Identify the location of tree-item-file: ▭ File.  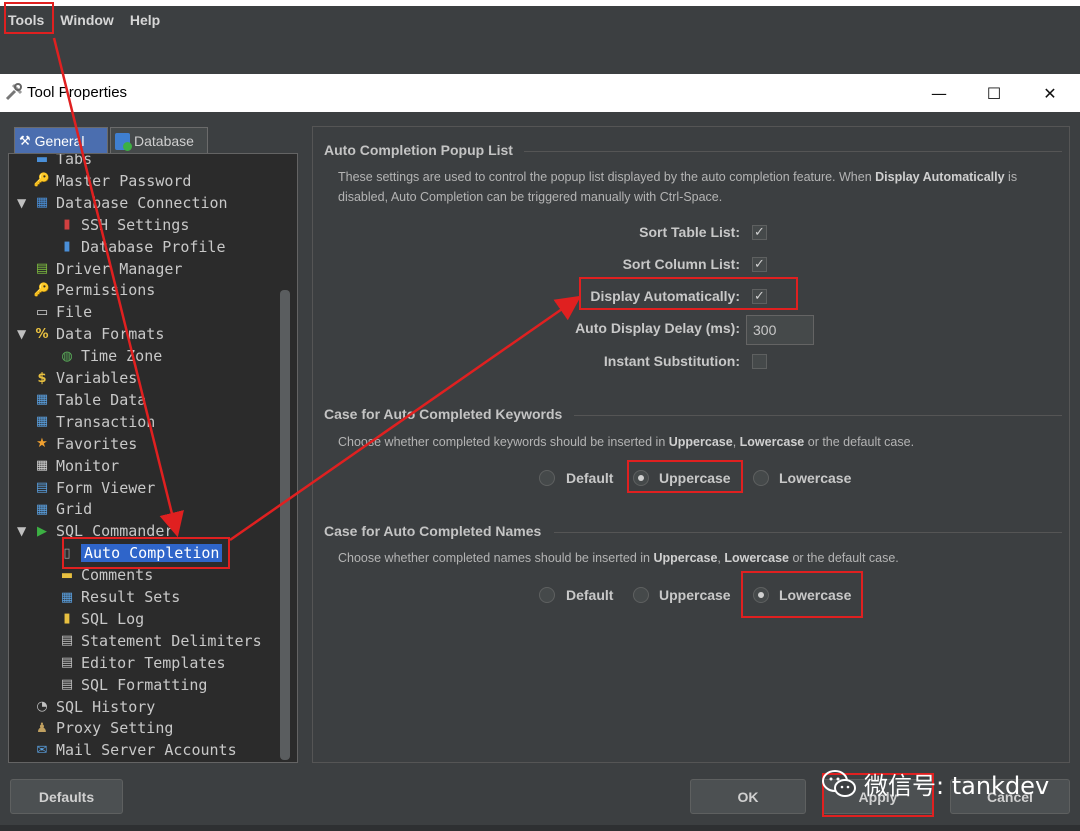
(62, 312).